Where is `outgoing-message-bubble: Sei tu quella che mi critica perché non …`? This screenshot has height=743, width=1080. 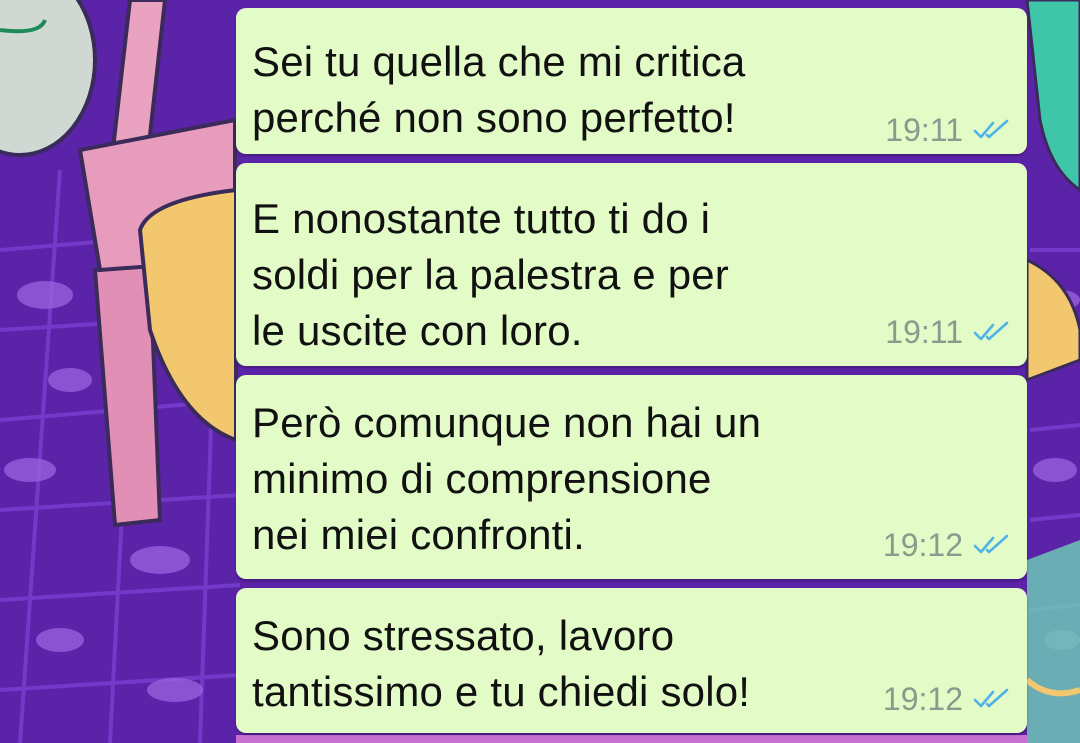
outgoing-message-bubble: Sei tu quella che mi critica perché non … is located at coordinates (631, 81).